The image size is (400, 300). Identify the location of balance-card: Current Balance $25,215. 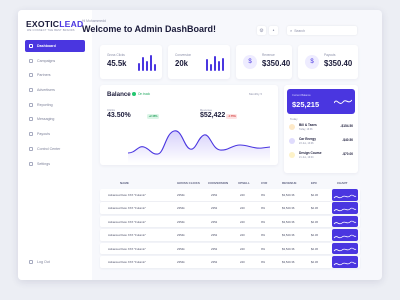
(321, 101).